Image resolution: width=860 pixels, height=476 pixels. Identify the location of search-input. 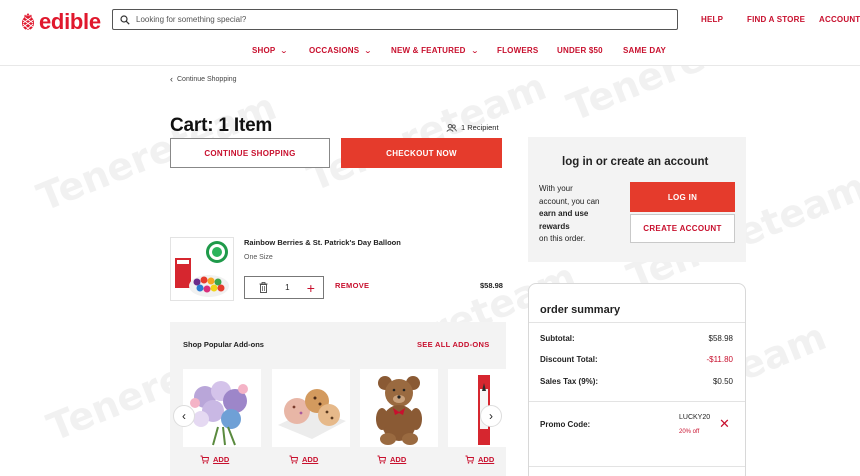
(386, 19).